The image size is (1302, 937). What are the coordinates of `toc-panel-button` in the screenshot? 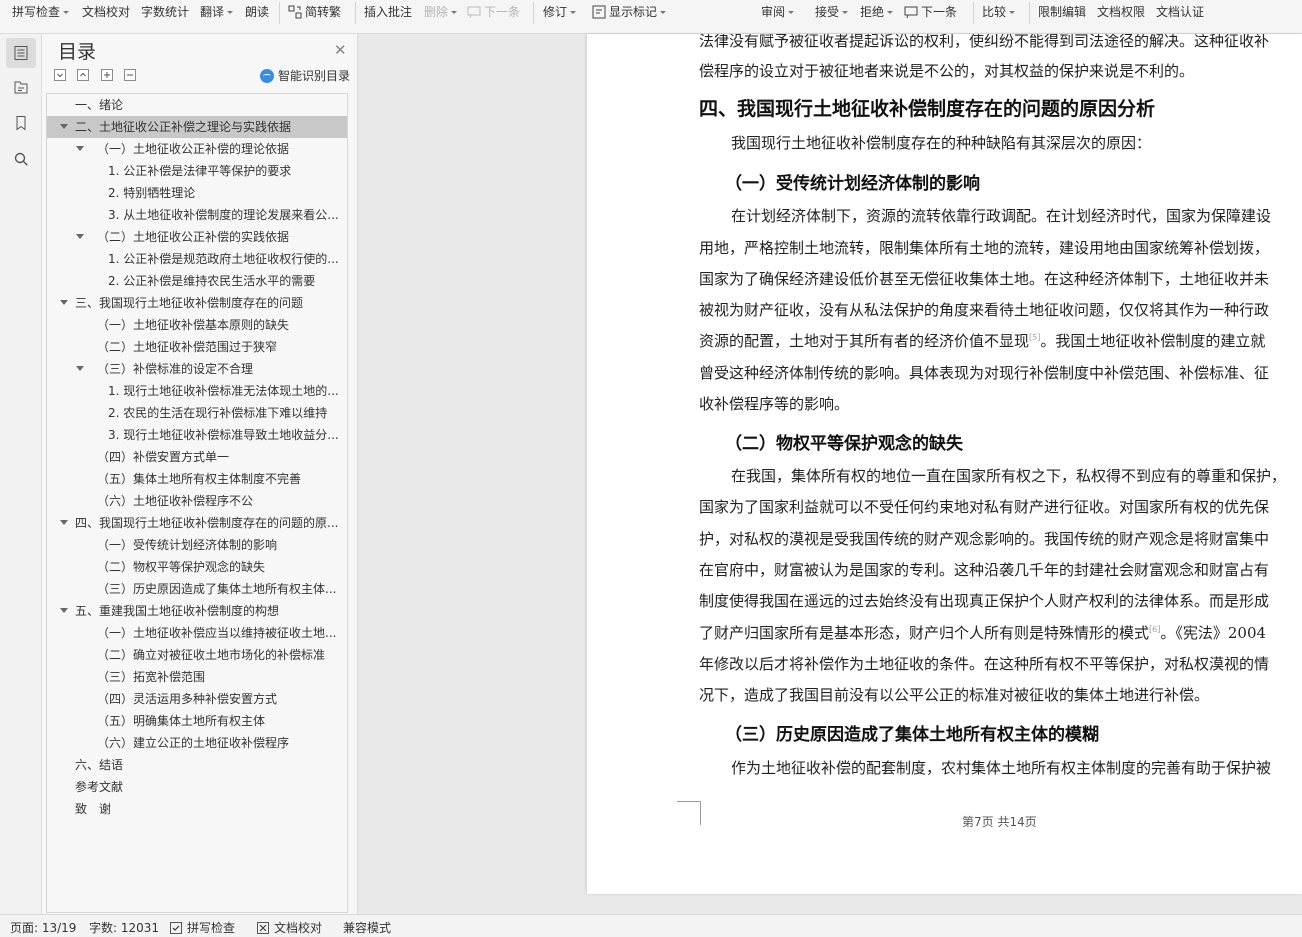 It's located at (21, 53).